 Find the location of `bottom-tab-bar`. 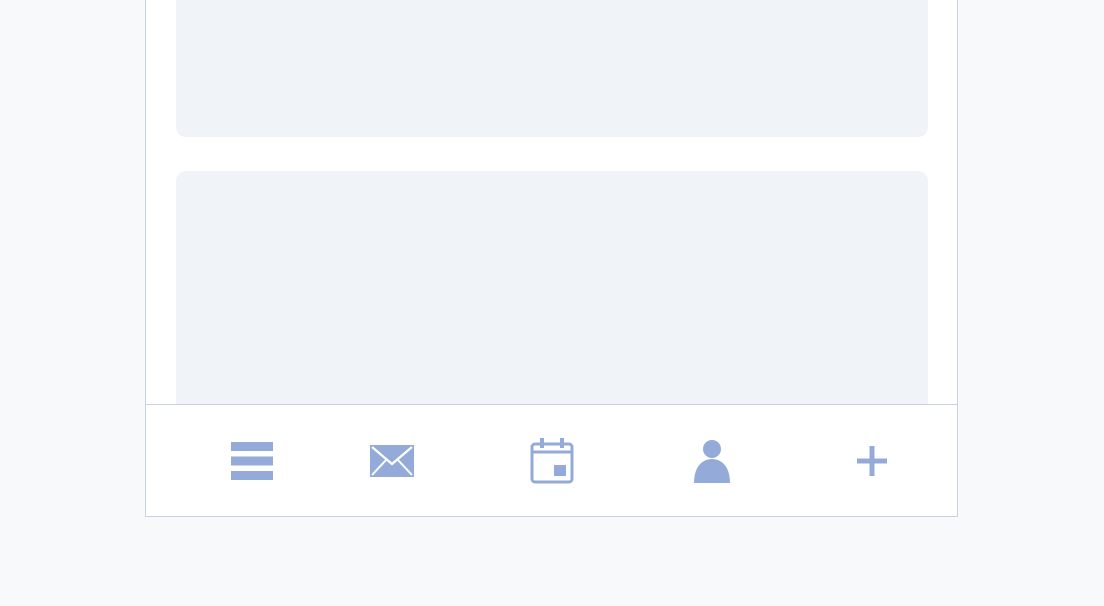

bottom-tab-bar is located at coordinates (551, 460).